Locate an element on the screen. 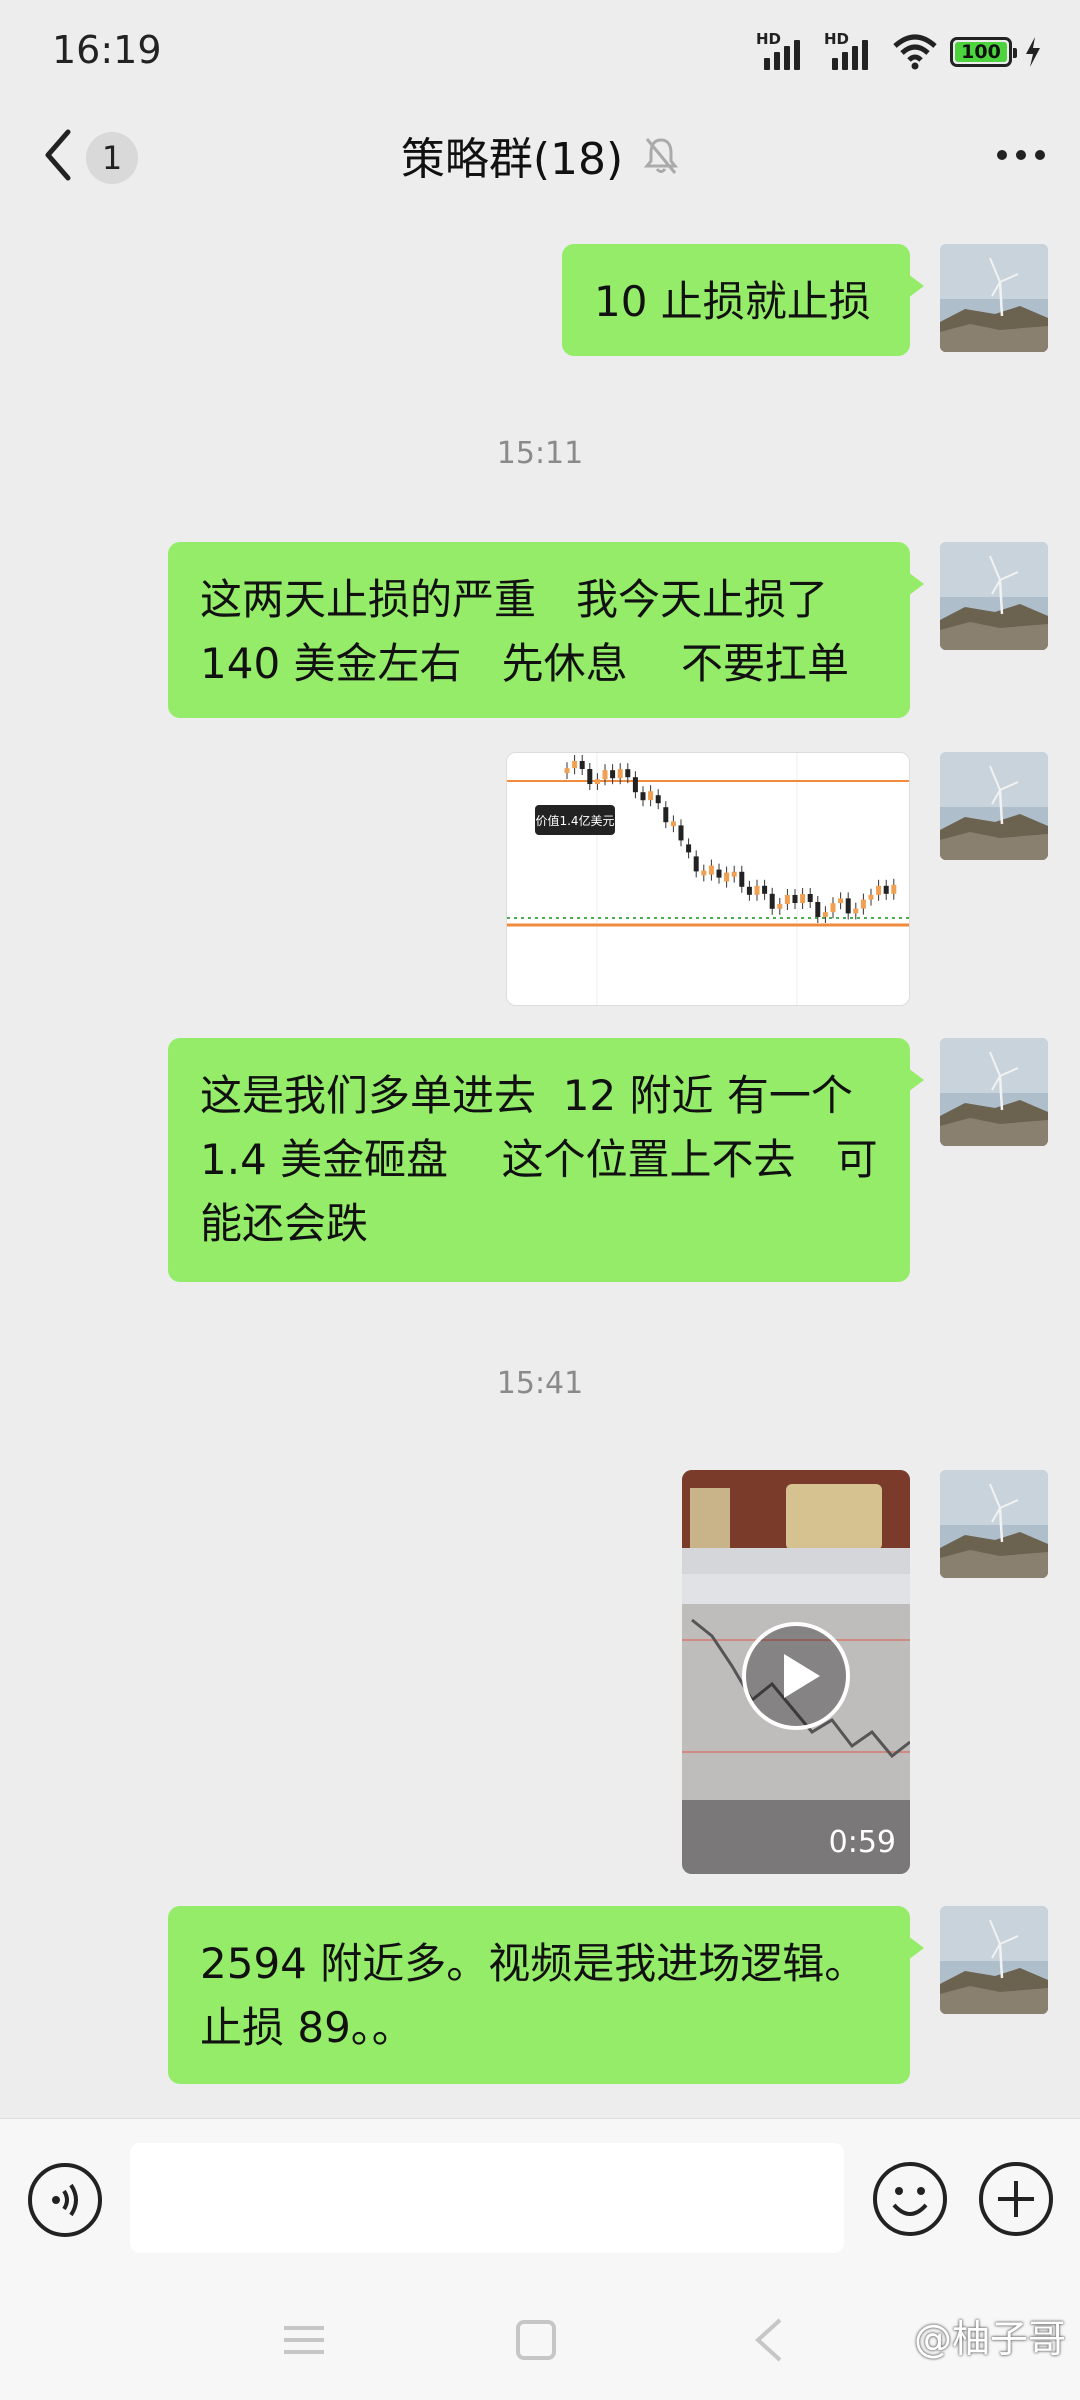  chat-header: 1 策略群(18) is located at coordinates (540, 155).